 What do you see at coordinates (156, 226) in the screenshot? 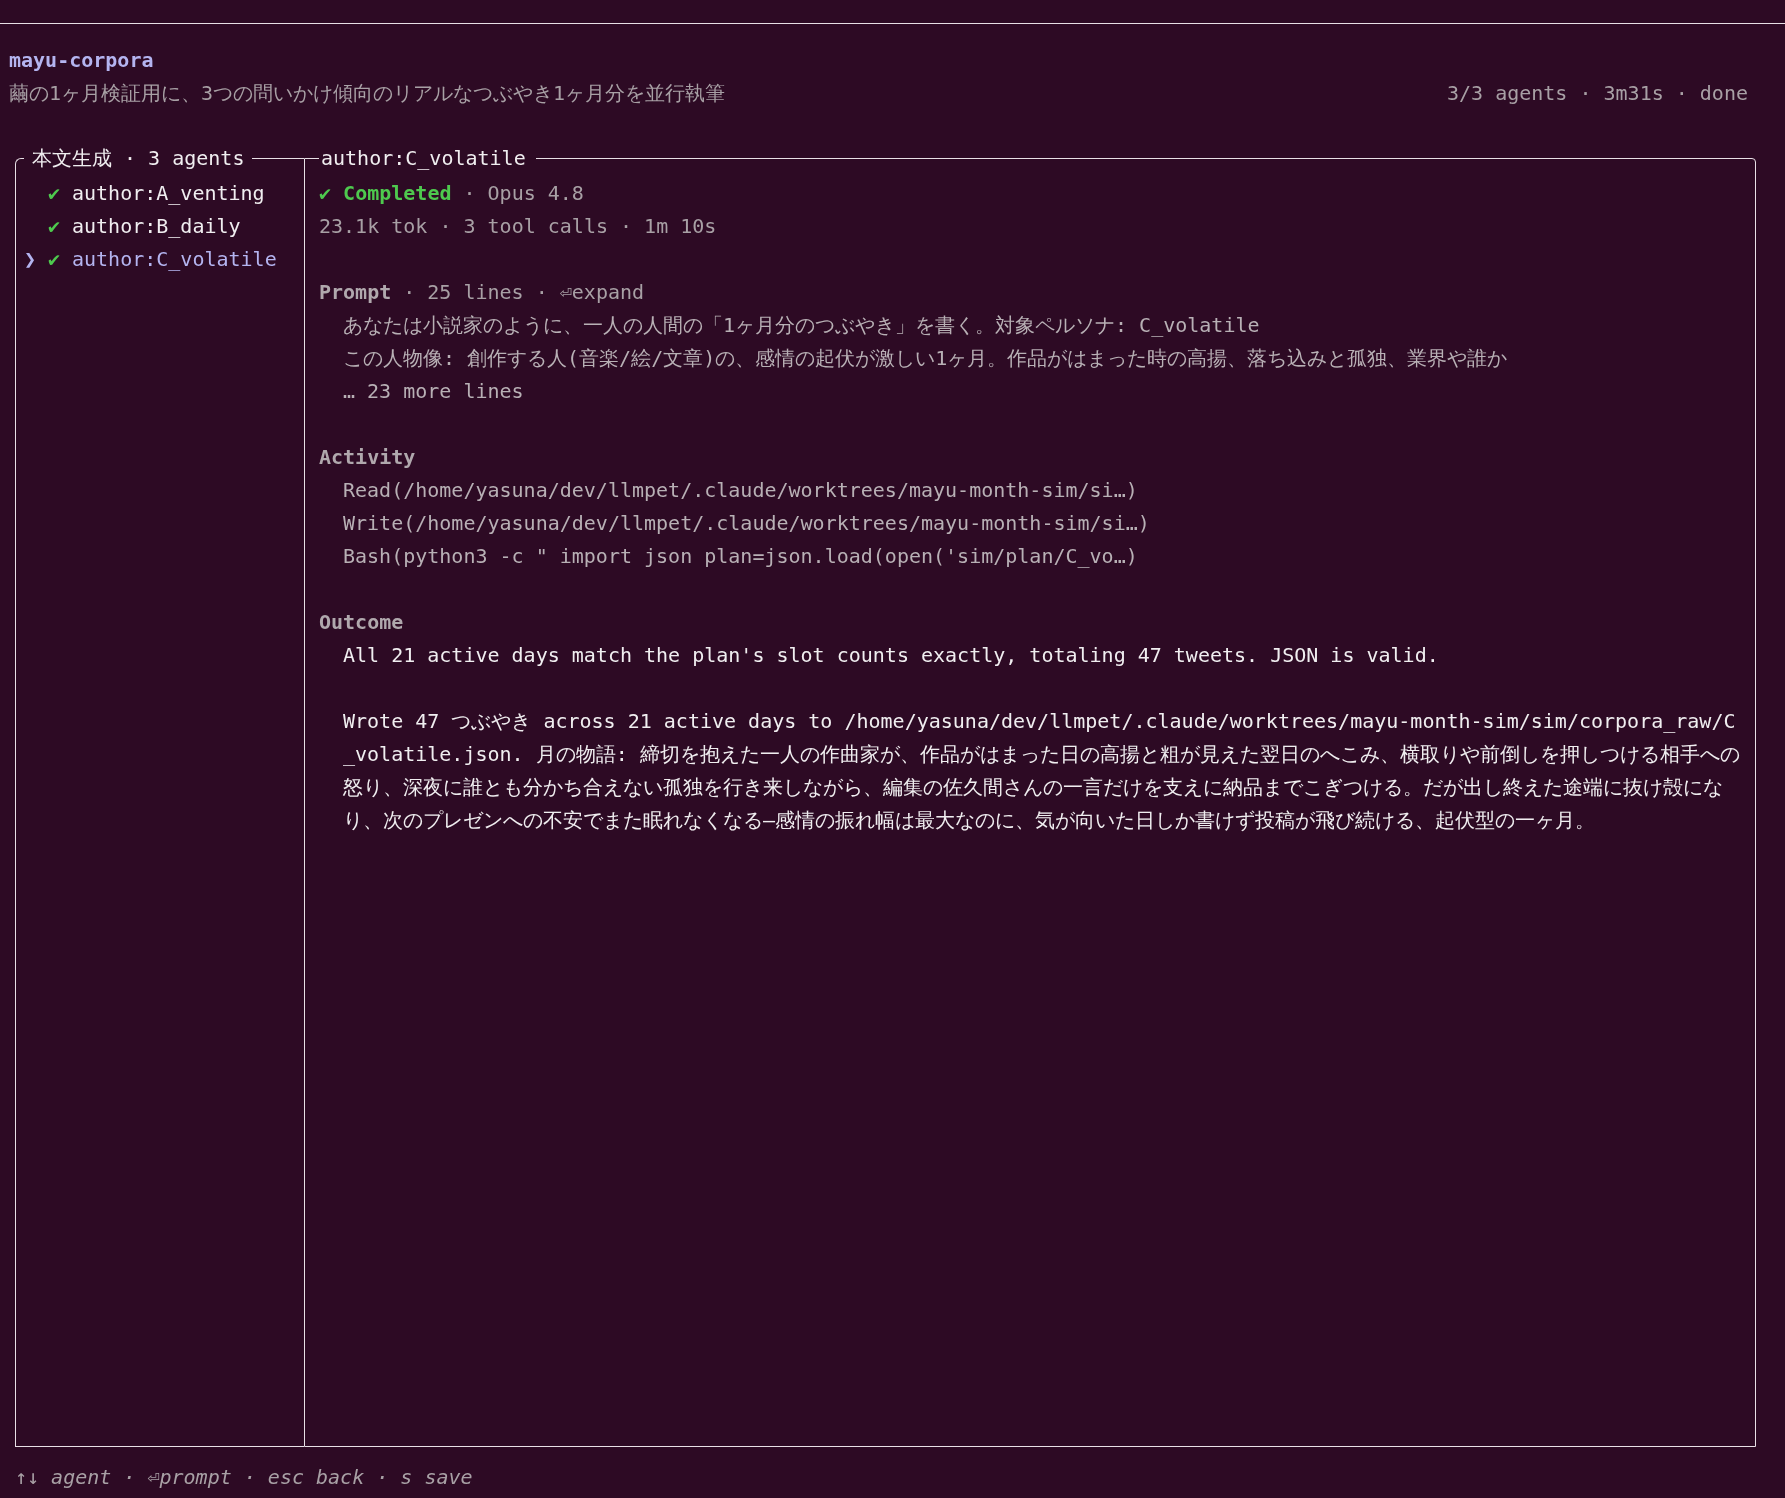
I see `agent-name: author:B_daily` at bounding box center [156, 226].